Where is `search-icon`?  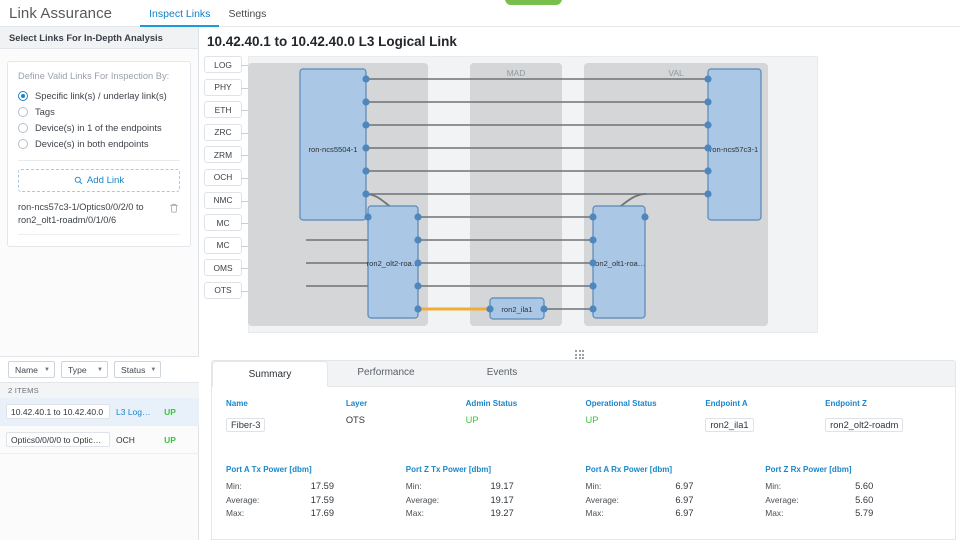 search-icon is located at coordinates (78, 180).